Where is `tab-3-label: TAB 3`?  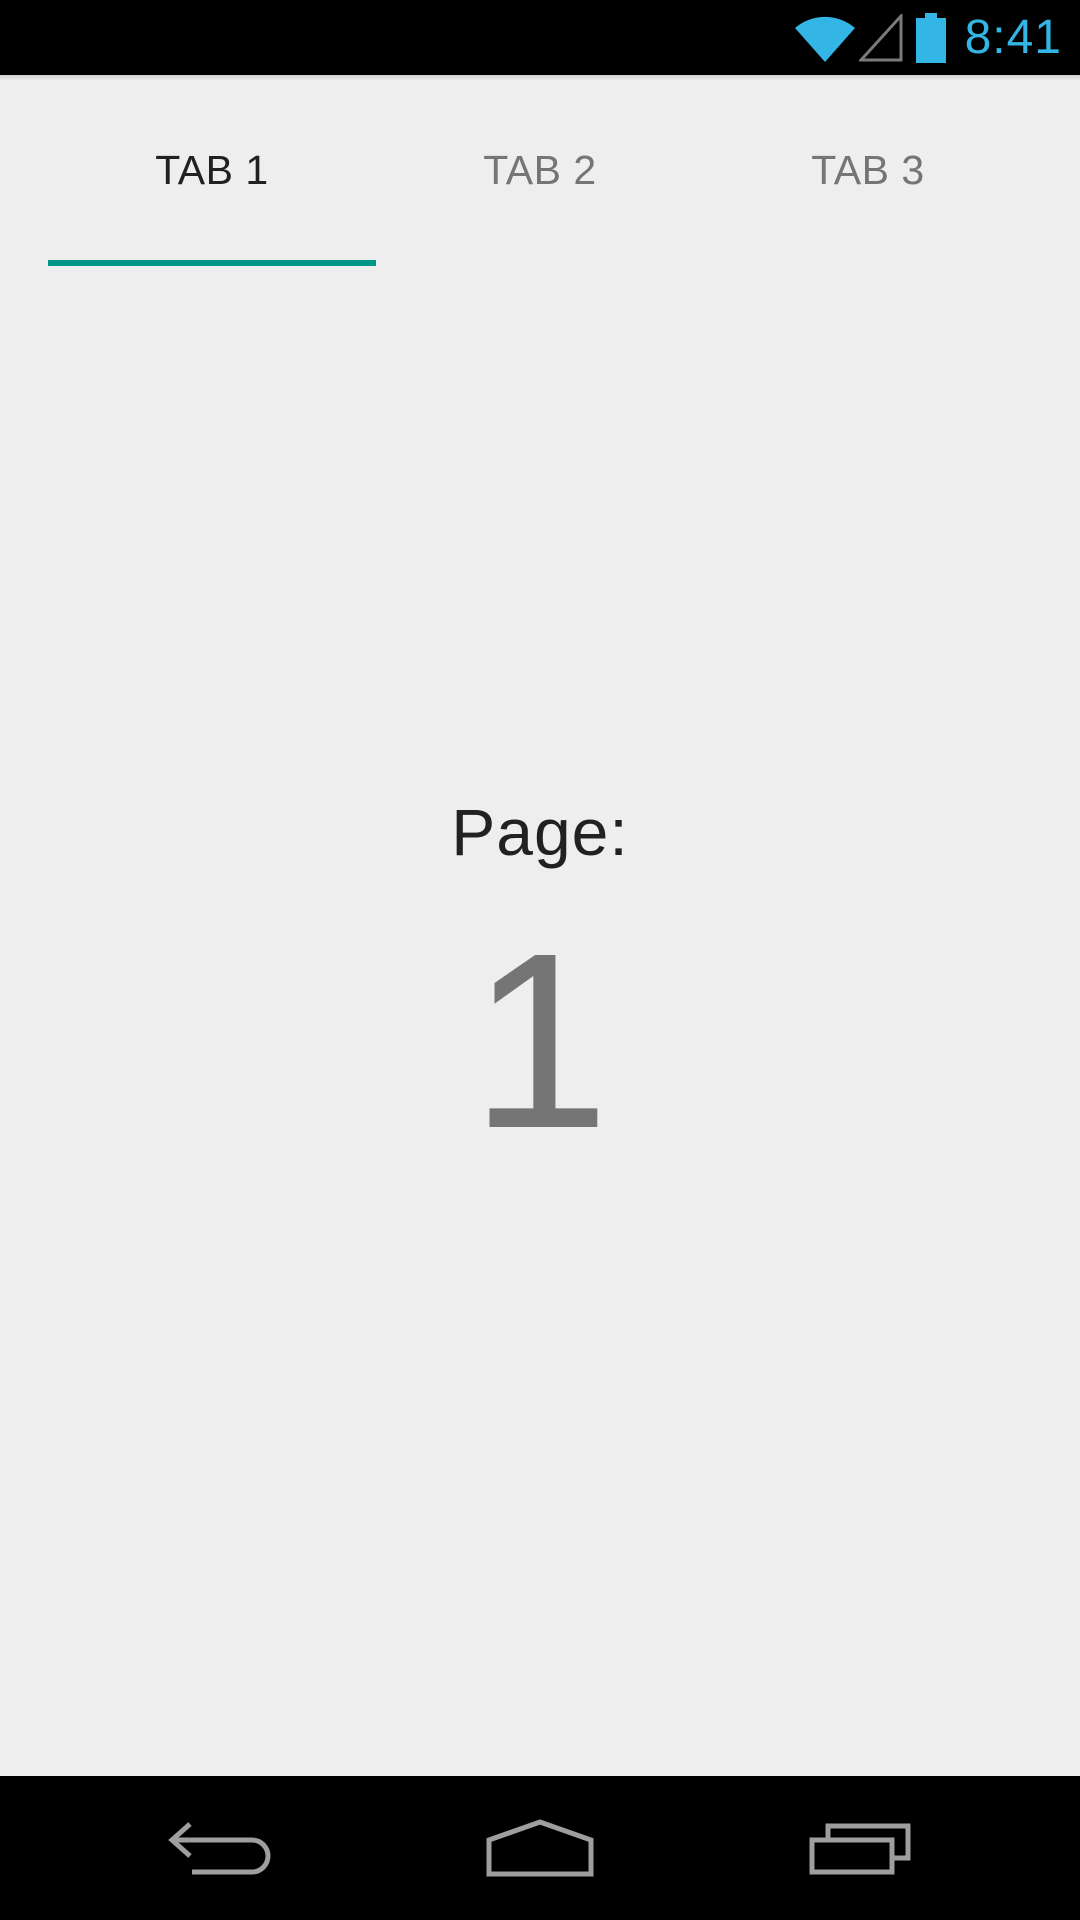 tab-3-label: TAB 3 is located at coordinates (868, 170).